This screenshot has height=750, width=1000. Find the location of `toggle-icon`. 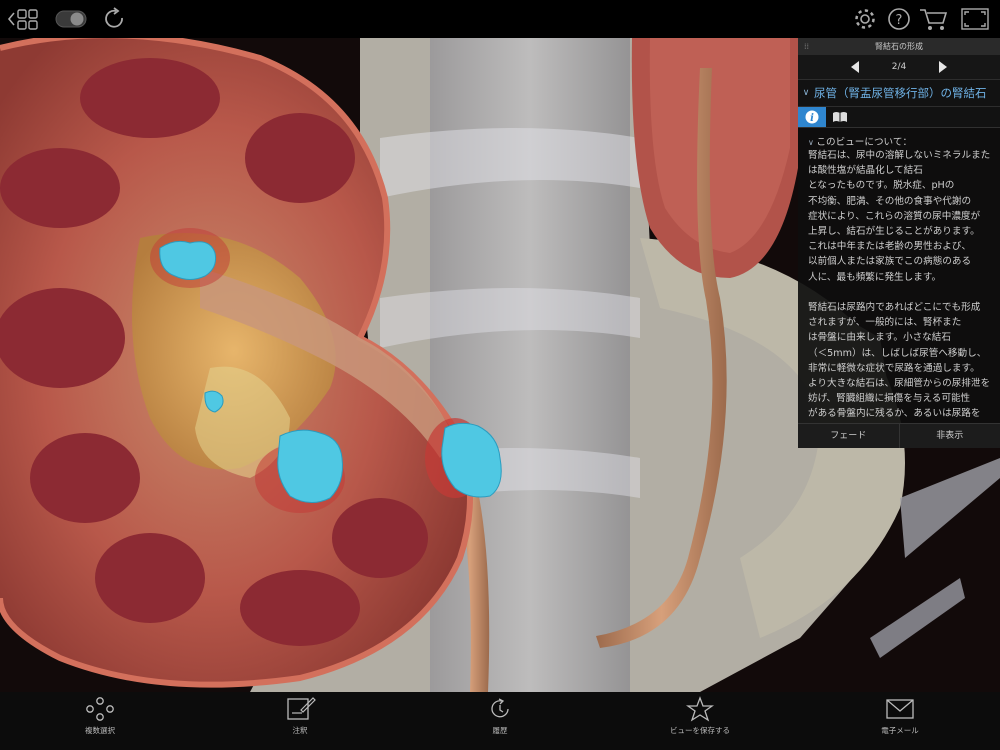

toggle-icon is located at coordinates (71, 19).